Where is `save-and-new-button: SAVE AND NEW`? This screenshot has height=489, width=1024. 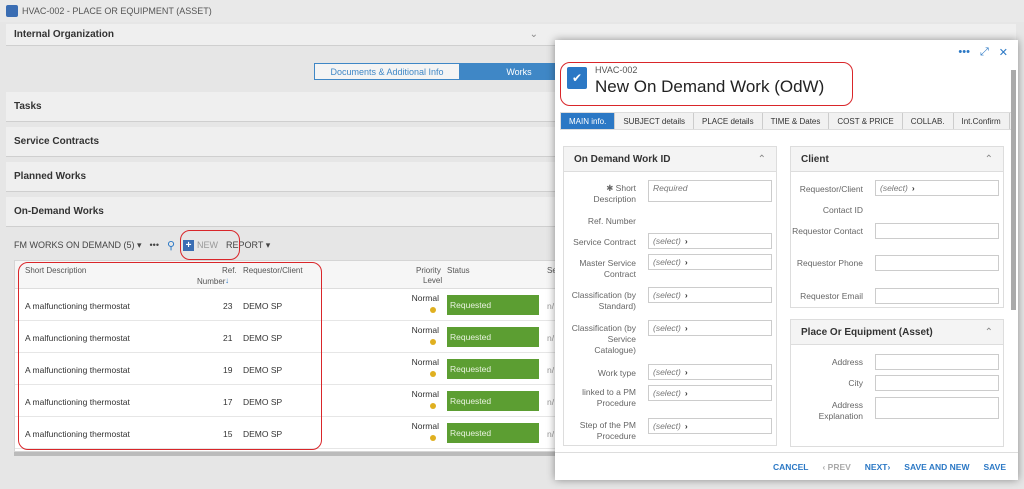 save-and-new-button: SAVE AND NEW is located at coordinates (936, 467).